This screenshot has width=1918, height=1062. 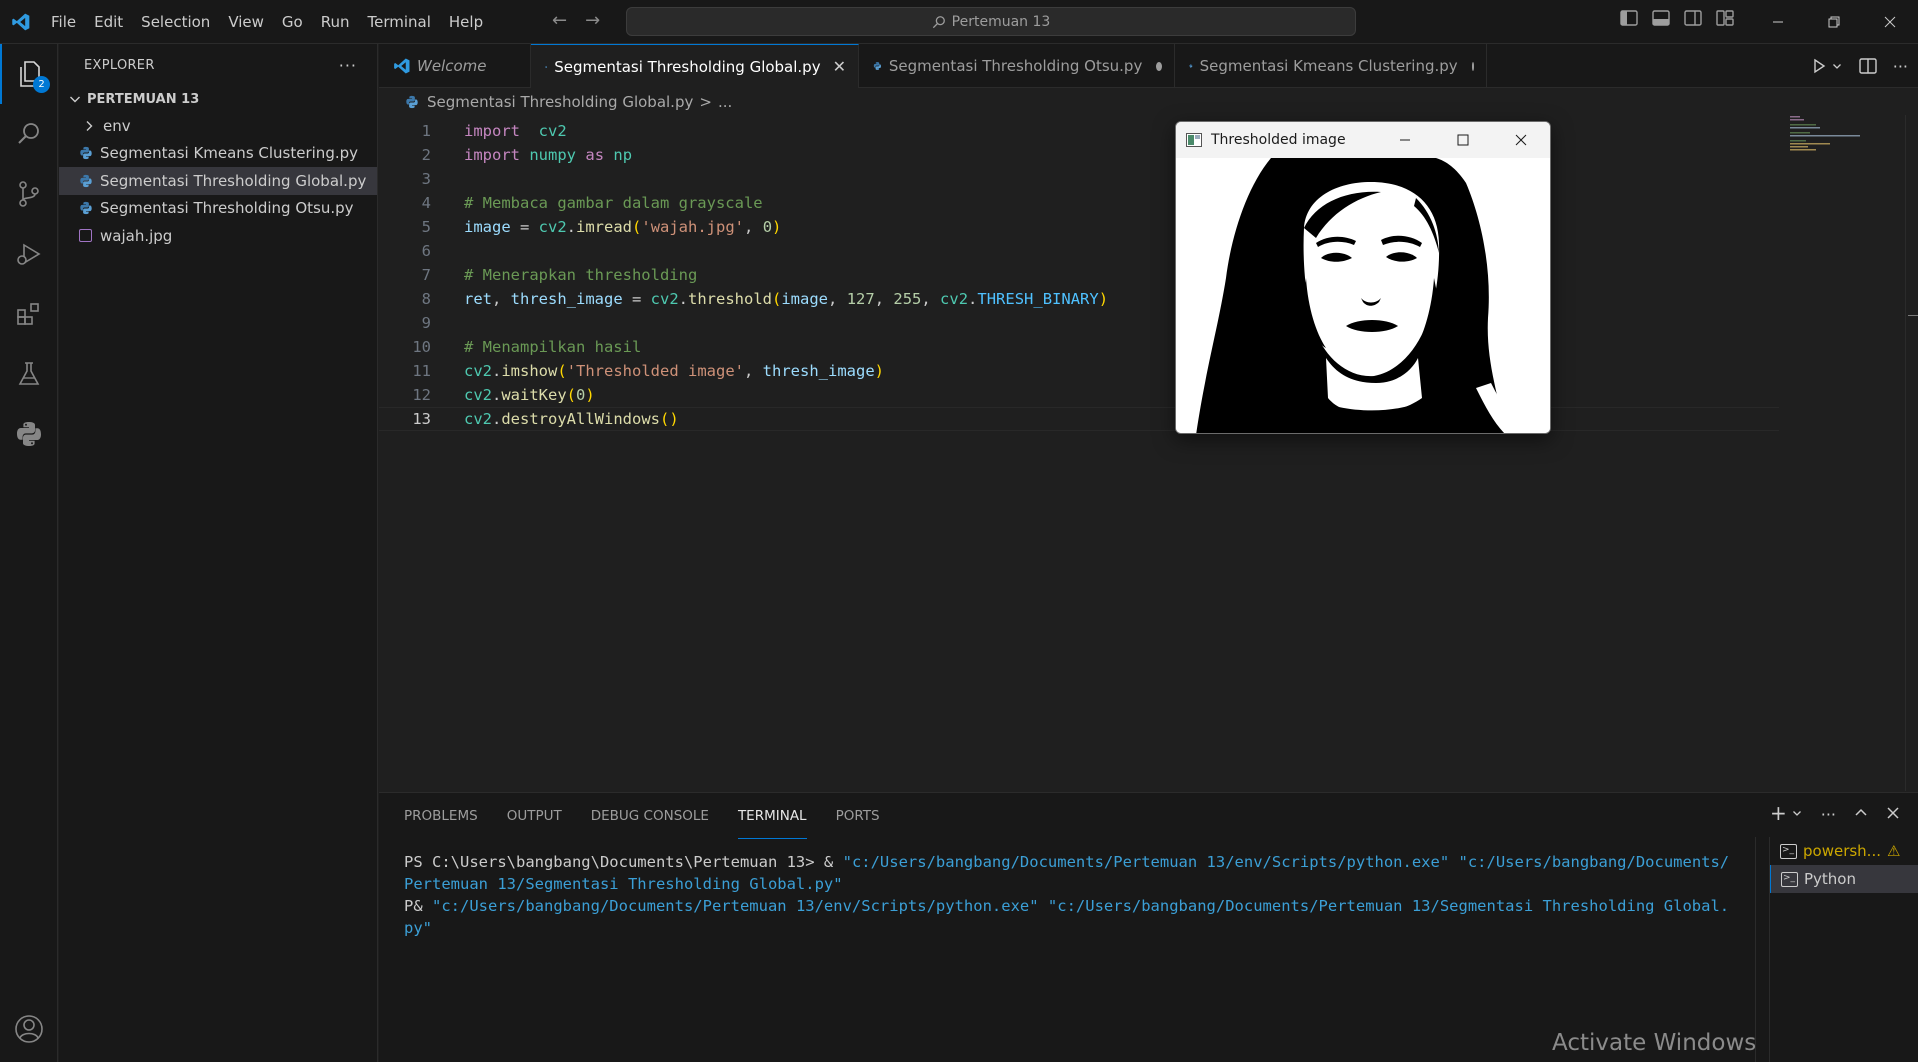 I want to click on menu-view: View, so click(x=246, y=22).